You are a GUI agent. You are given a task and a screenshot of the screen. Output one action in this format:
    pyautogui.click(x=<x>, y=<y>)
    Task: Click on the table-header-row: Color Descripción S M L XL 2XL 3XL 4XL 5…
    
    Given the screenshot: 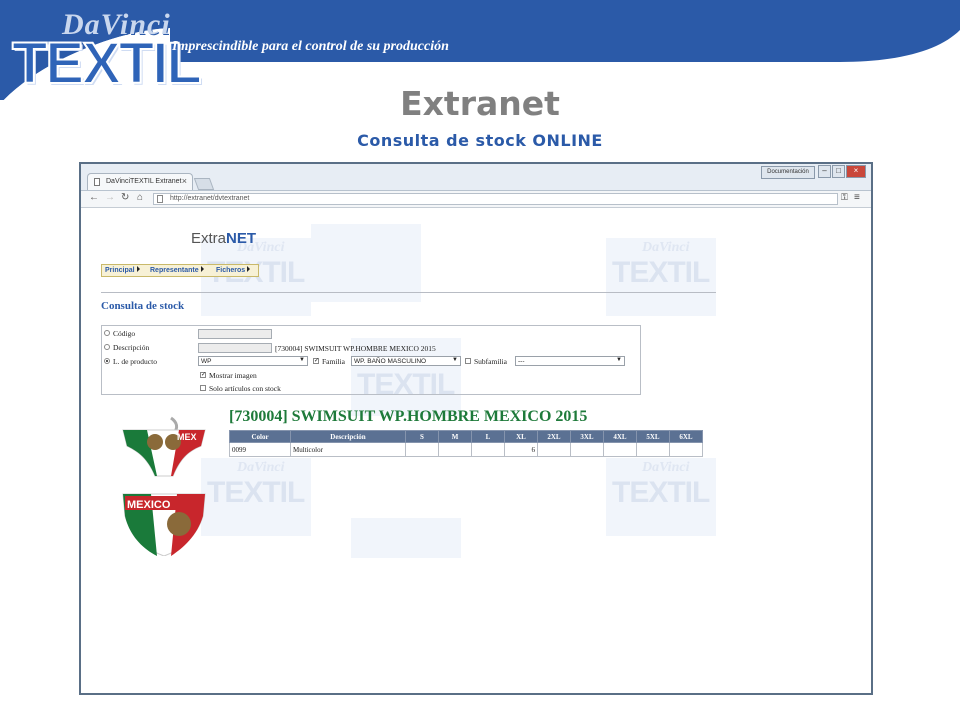 What is the action you would take?
    pyautogui.click(x=466, y=436)
    